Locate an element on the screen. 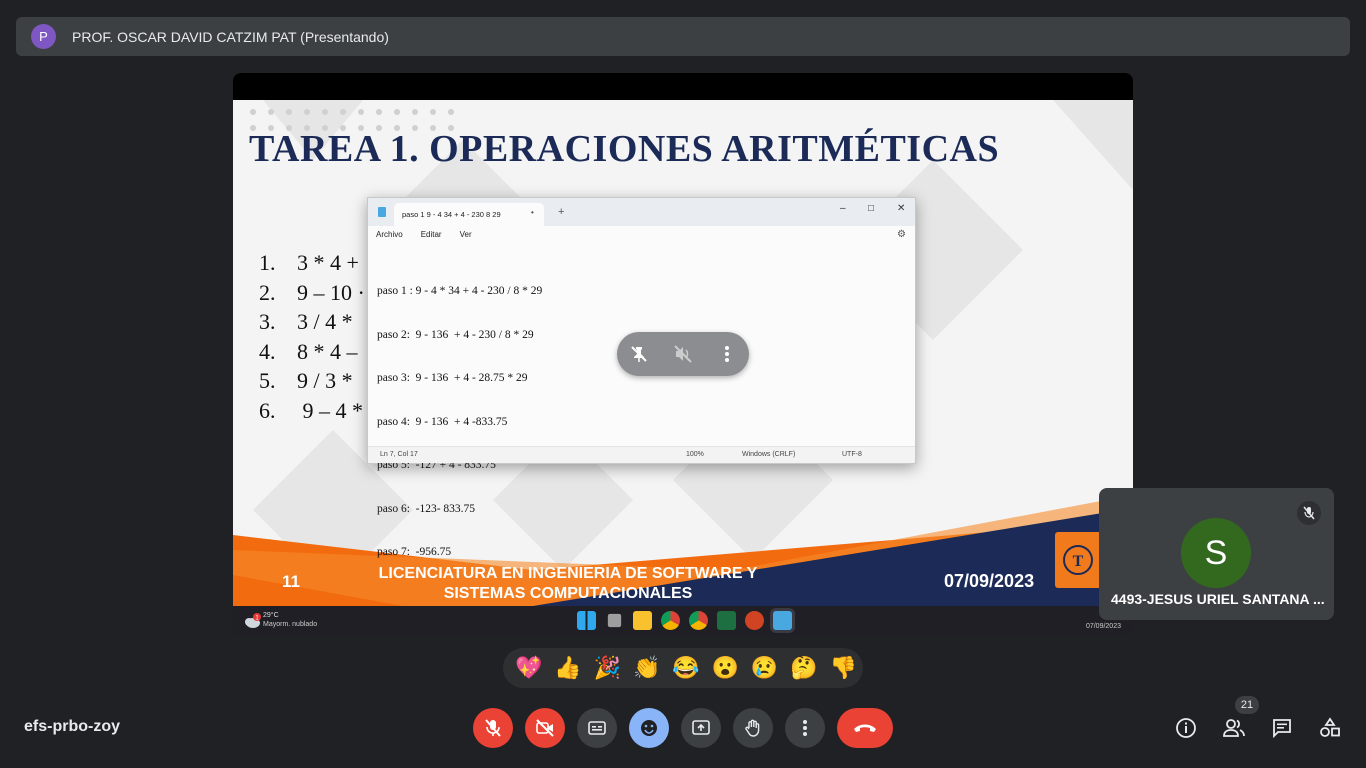  text-line: paso 4: 9 - 136 + 4 -833.75 is located at coordinates (442, 421).